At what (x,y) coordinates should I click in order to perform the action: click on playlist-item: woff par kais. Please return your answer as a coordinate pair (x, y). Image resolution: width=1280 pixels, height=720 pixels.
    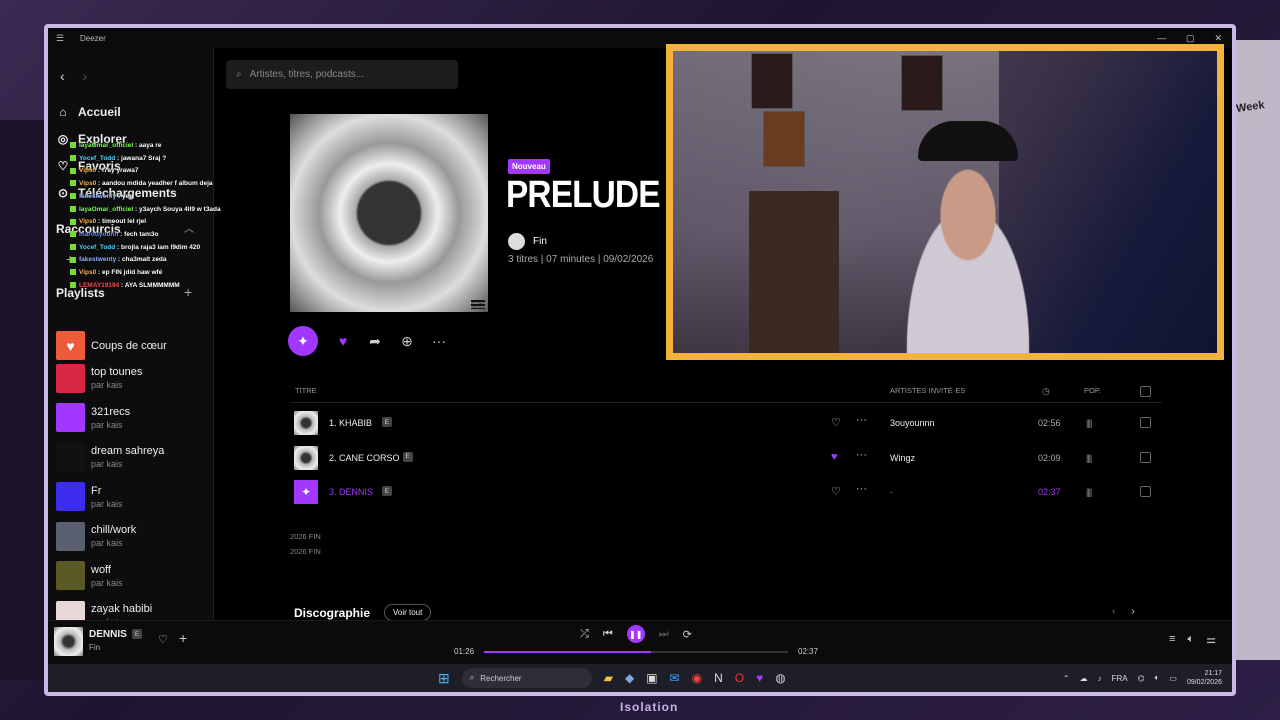
    Looking at the image, I should click on (89, 575).